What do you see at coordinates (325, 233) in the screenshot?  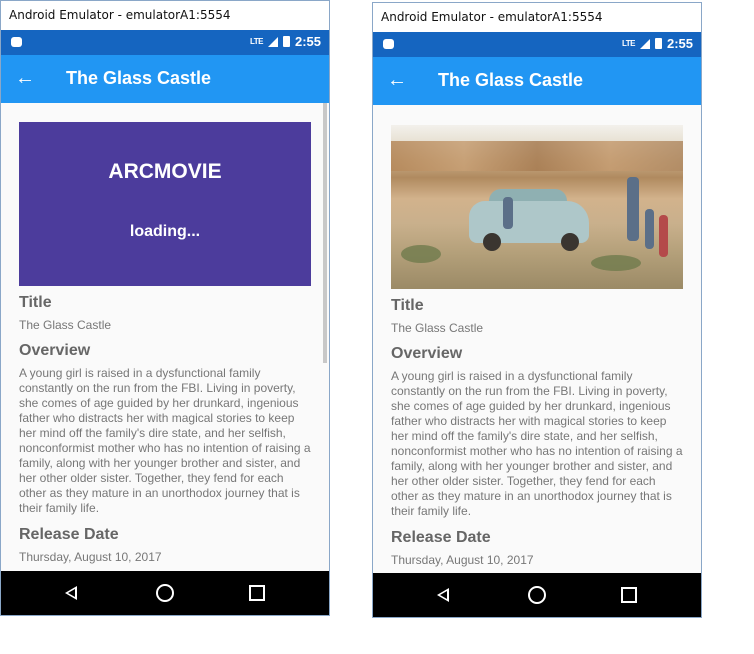 I see `scrollbar` at bounding box center [325, 233].